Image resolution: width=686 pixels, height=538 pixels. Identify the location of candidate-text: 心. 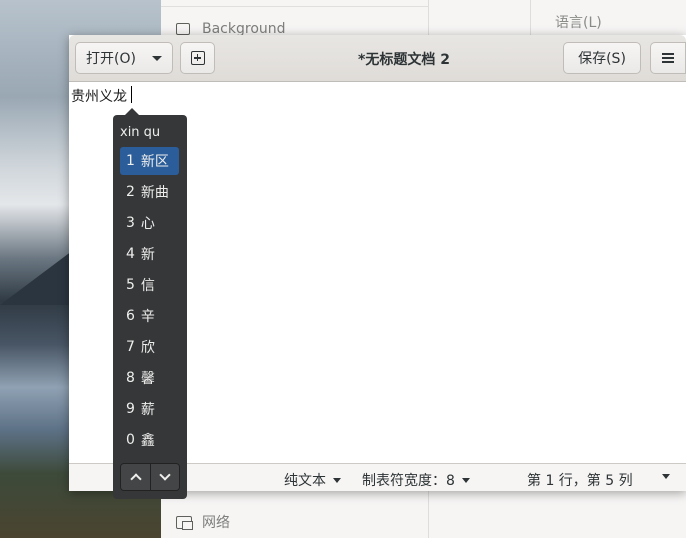
(147, 224).